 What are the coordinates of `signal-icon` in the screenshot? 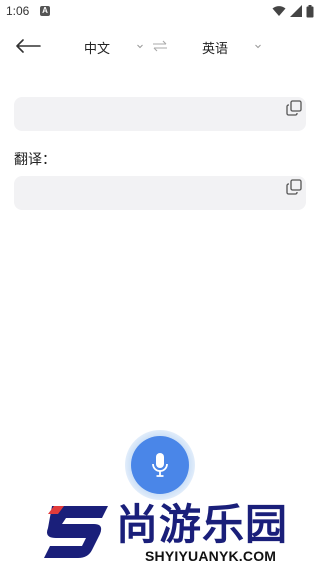 It's located at (296, 11).